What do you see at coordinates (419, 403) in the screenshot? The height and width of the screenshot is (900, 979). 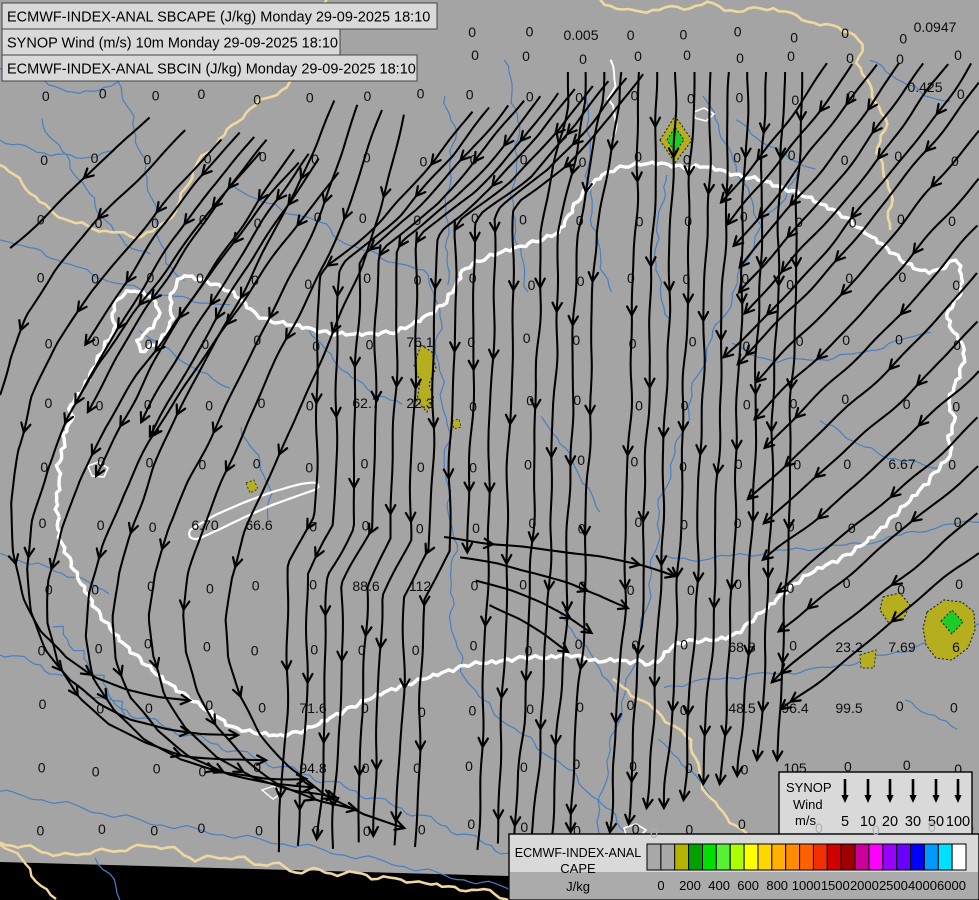 I see `svg-text: 22.3` at bounding box center [419, 403].